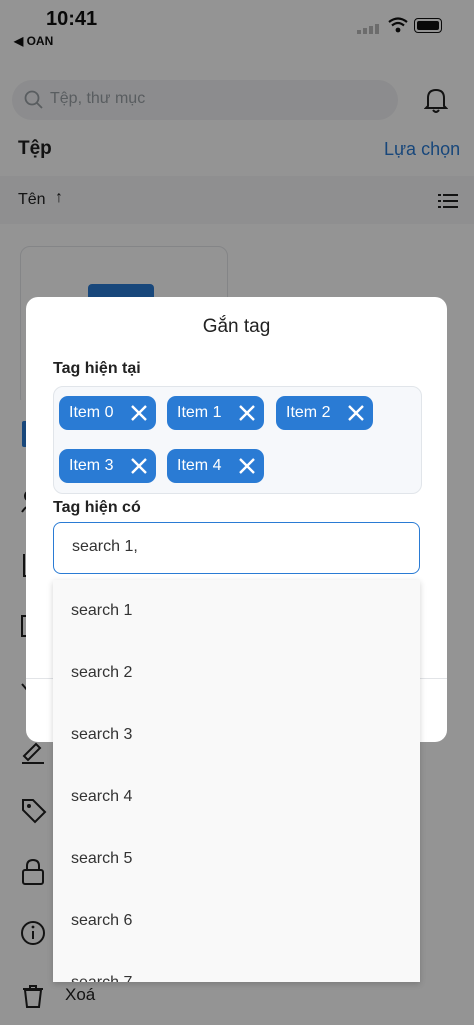 The image size is (474, 1025). What do you see at coordinates (199, 465) in the screenshot?
I see `tag-chip-label: Item 4` at bounding box center [199, 465].